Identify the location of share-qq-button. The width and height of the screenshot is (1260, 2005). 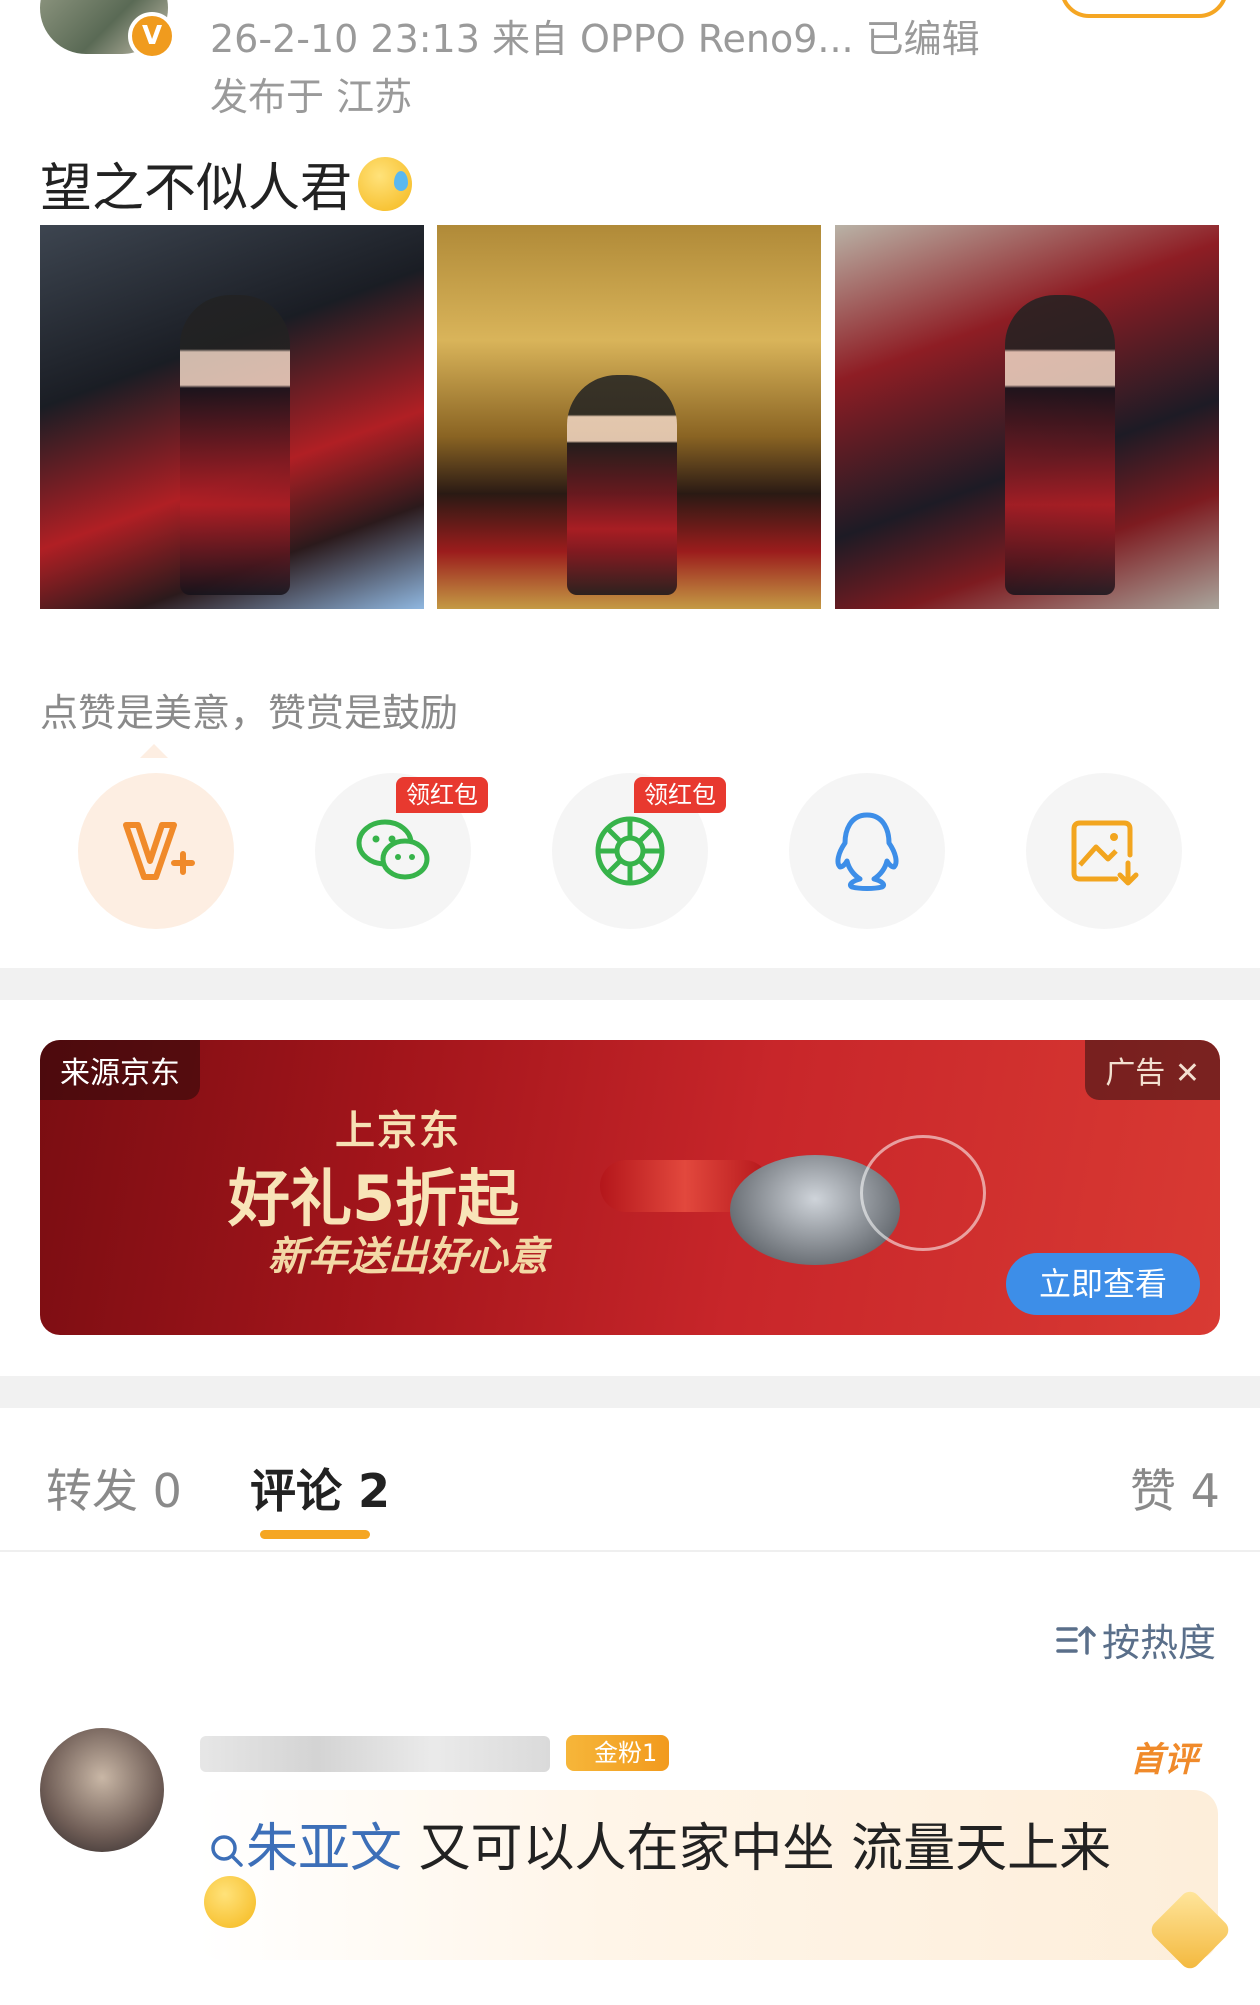
(867, 851).